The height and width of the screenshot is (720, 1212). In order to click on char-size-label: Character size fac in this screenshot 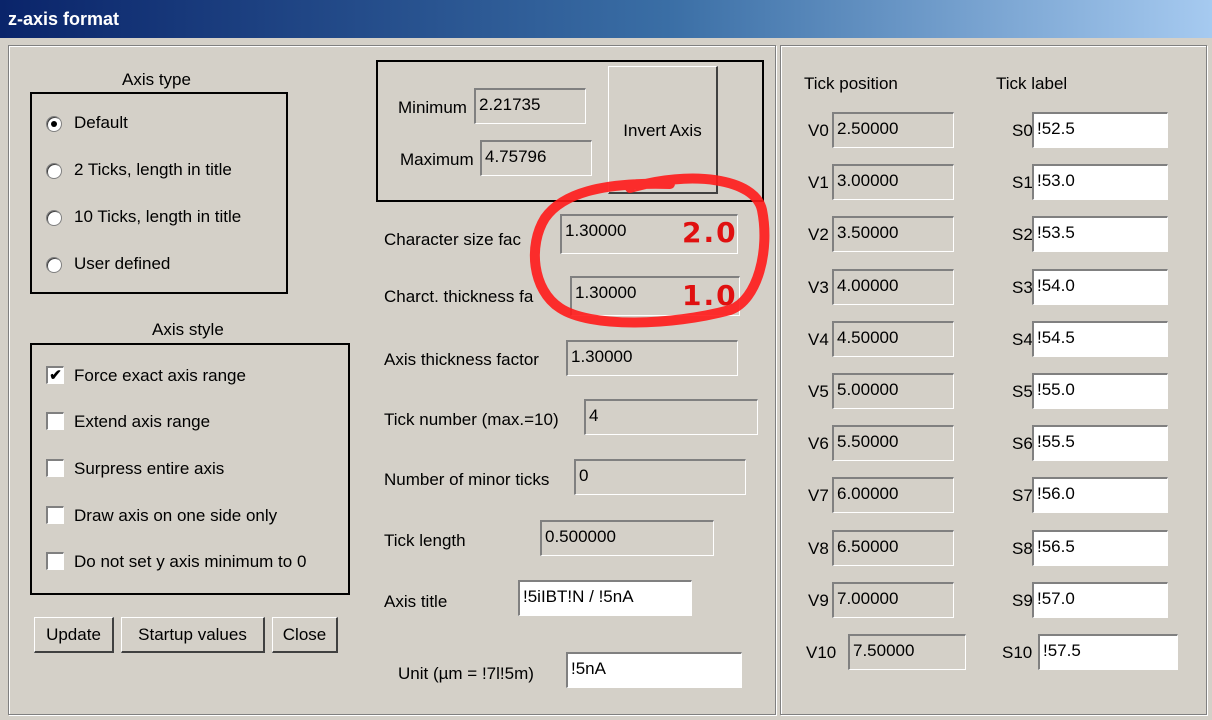, I will do `click(452, 239)`.